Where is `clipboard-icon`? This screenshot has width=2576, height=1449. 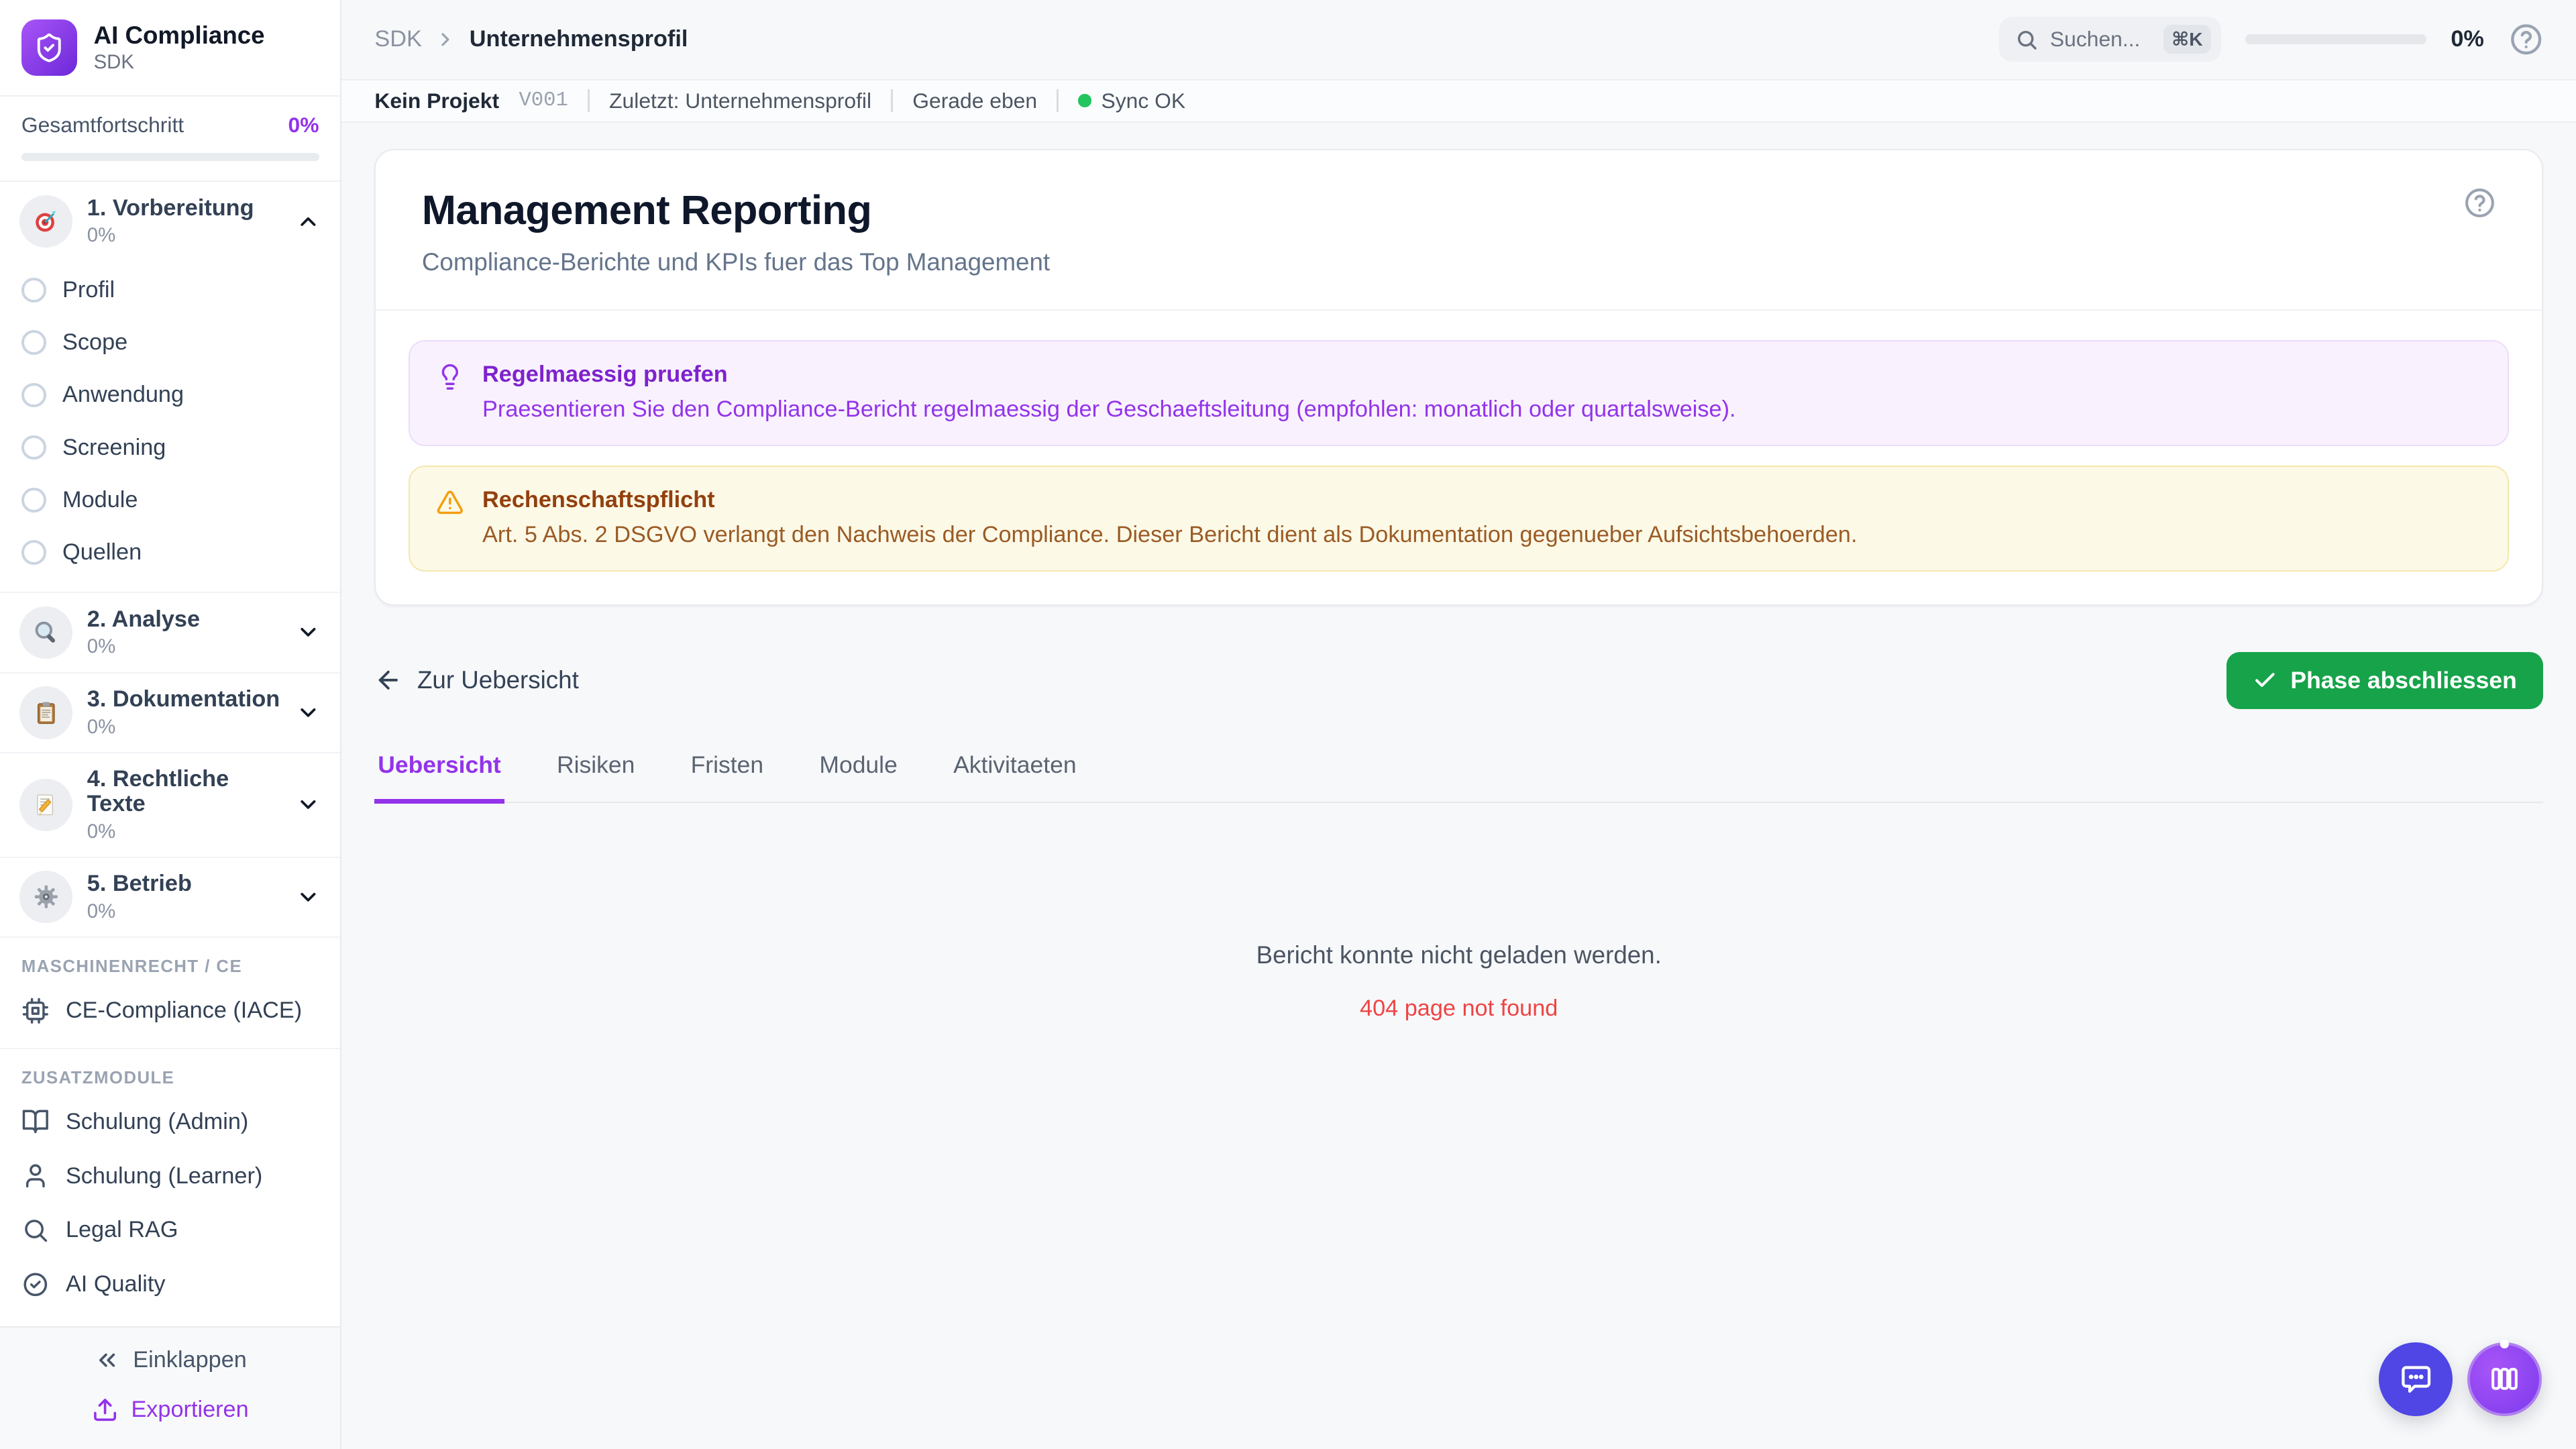
clipboard-icon is located at coordinates (45, 712).